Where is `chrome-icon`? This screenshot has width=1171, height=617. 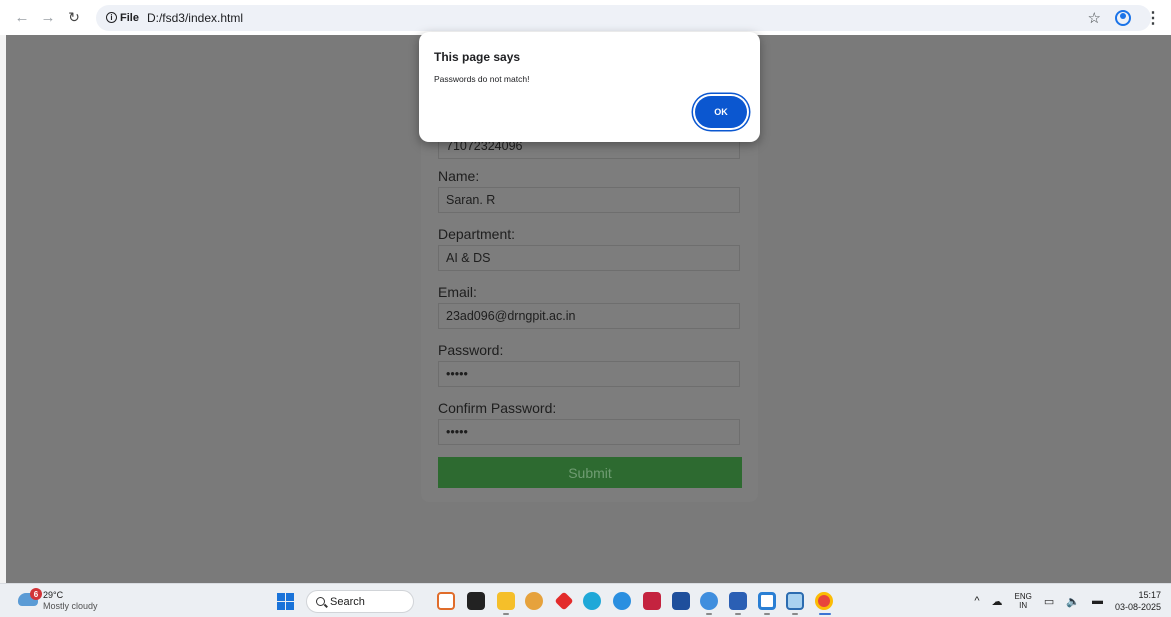 chrome-icon is located at coordinates (824, 601).